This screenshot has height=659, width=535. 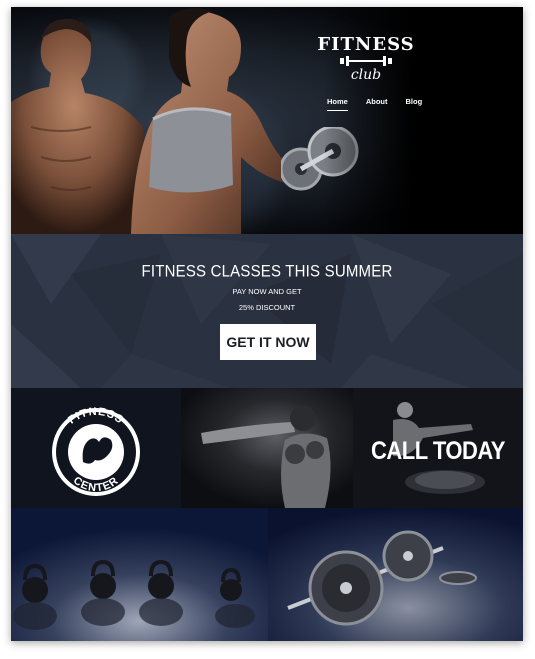 I want to click on logo-subtitle: club, so click(x=366, y=75).